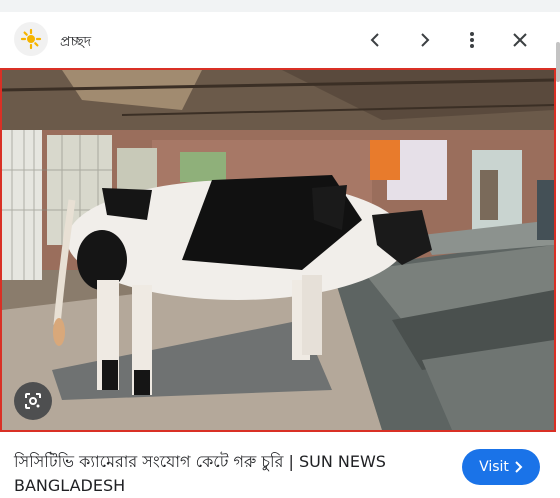 The image size is (560, 498). I want to click on site-logo, so click(31, 39).